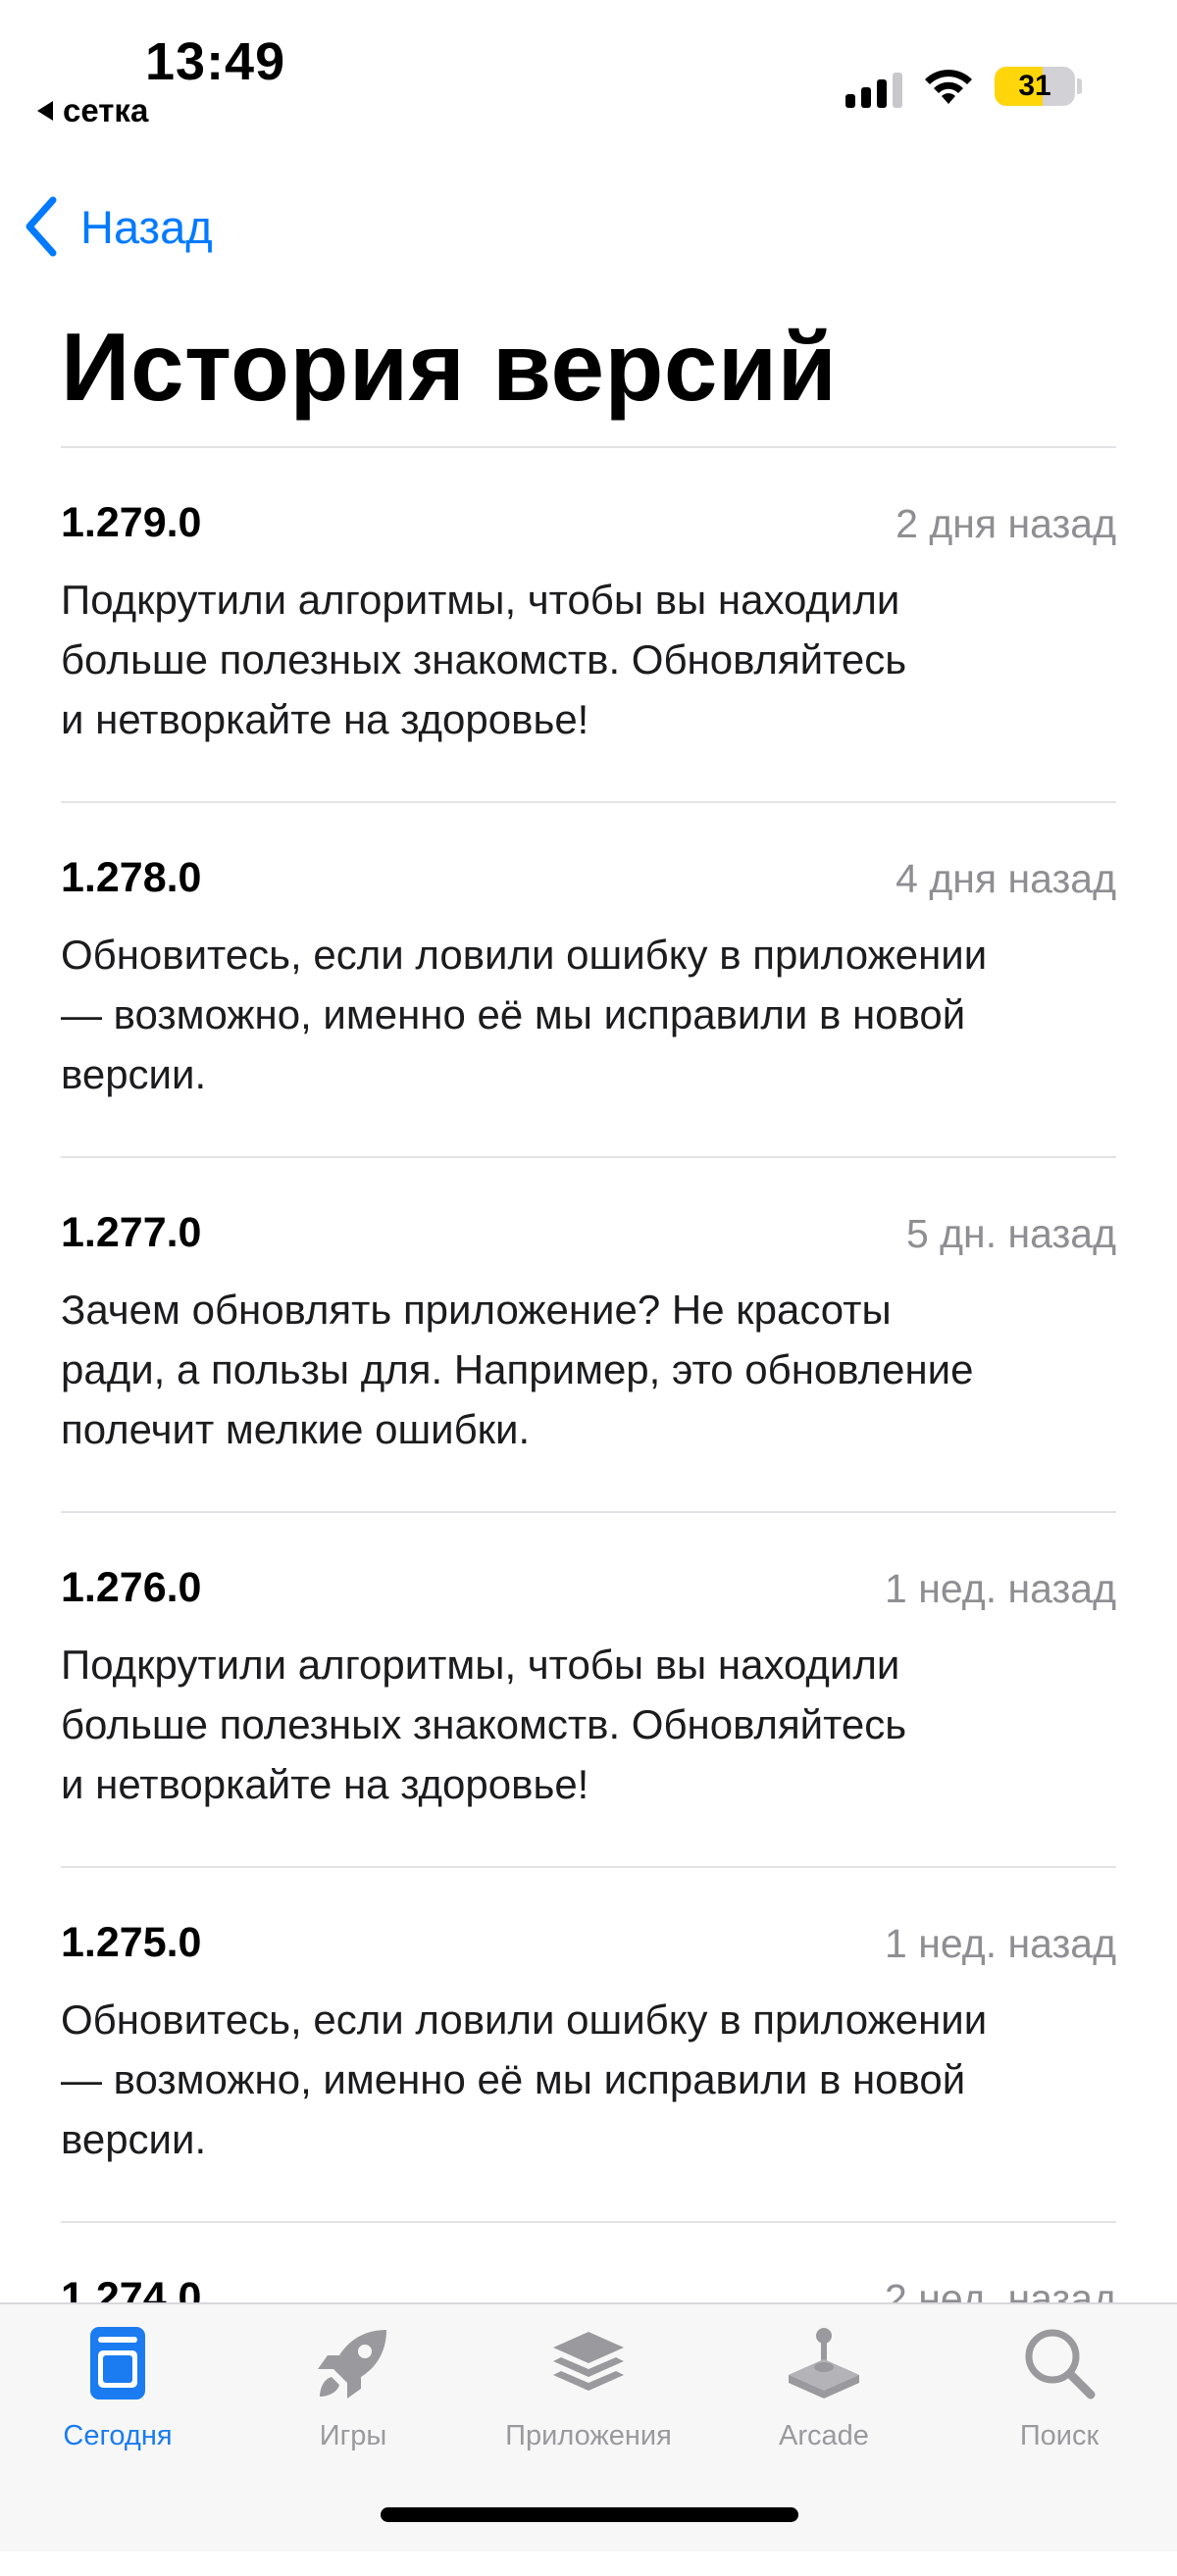 The width and height of the screenshot is (1177, 2576). Describe the element at coordinates (131, 1587) in the screenshot. I see `version-number: 1.276.0` at that location.